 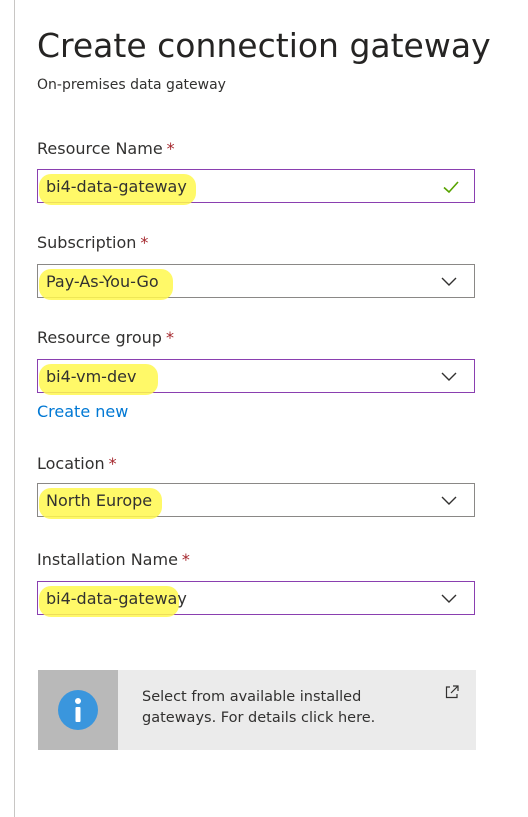 What do you see at coordinates (256, 187) in the screenshot?
I see `resource-name-input: bi4-data-gateway` at bounding box center [256, 187].